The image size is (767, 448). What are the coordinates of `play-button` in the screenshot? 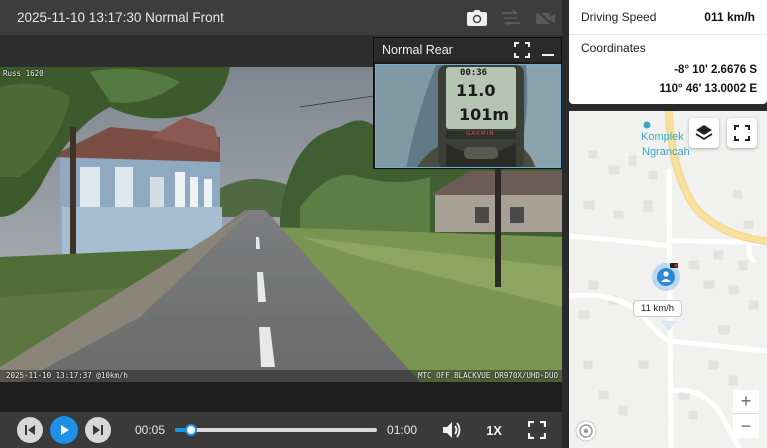 It's located at (64, 430).